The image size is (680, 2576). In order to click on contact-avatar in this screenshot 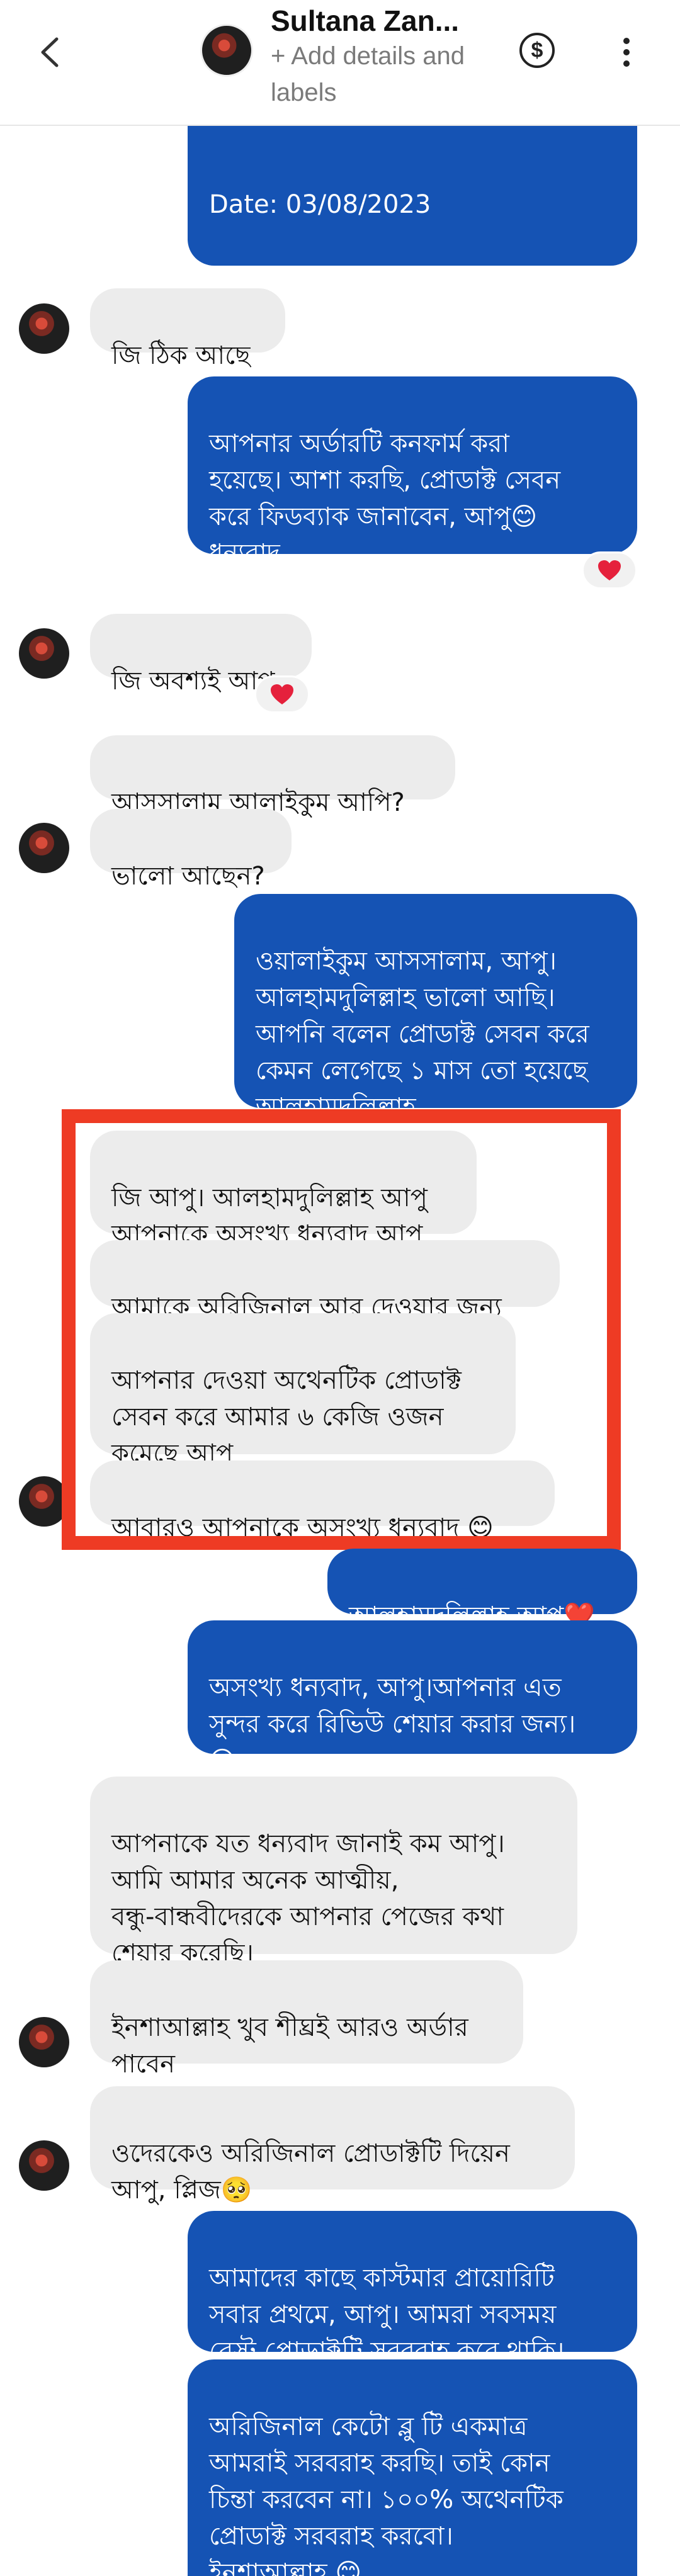, I will do `click(226, 50)`.